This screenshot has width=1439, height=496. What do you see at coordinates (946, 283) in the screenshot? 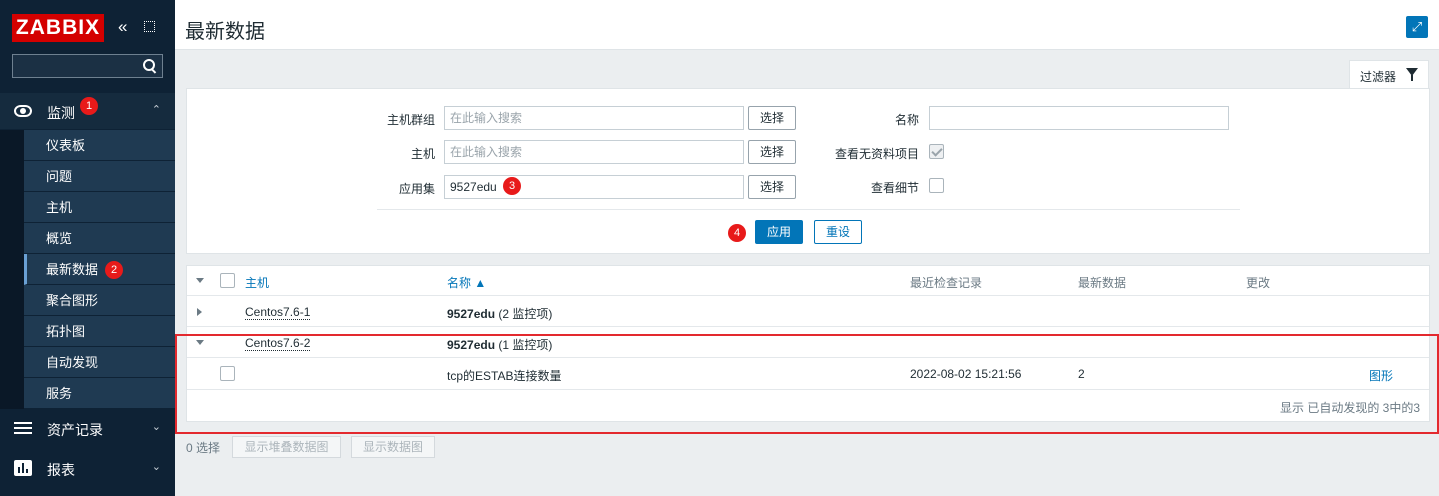
I see `column-header-last-check: 最近检查记录` at bounding box center [946, 283].